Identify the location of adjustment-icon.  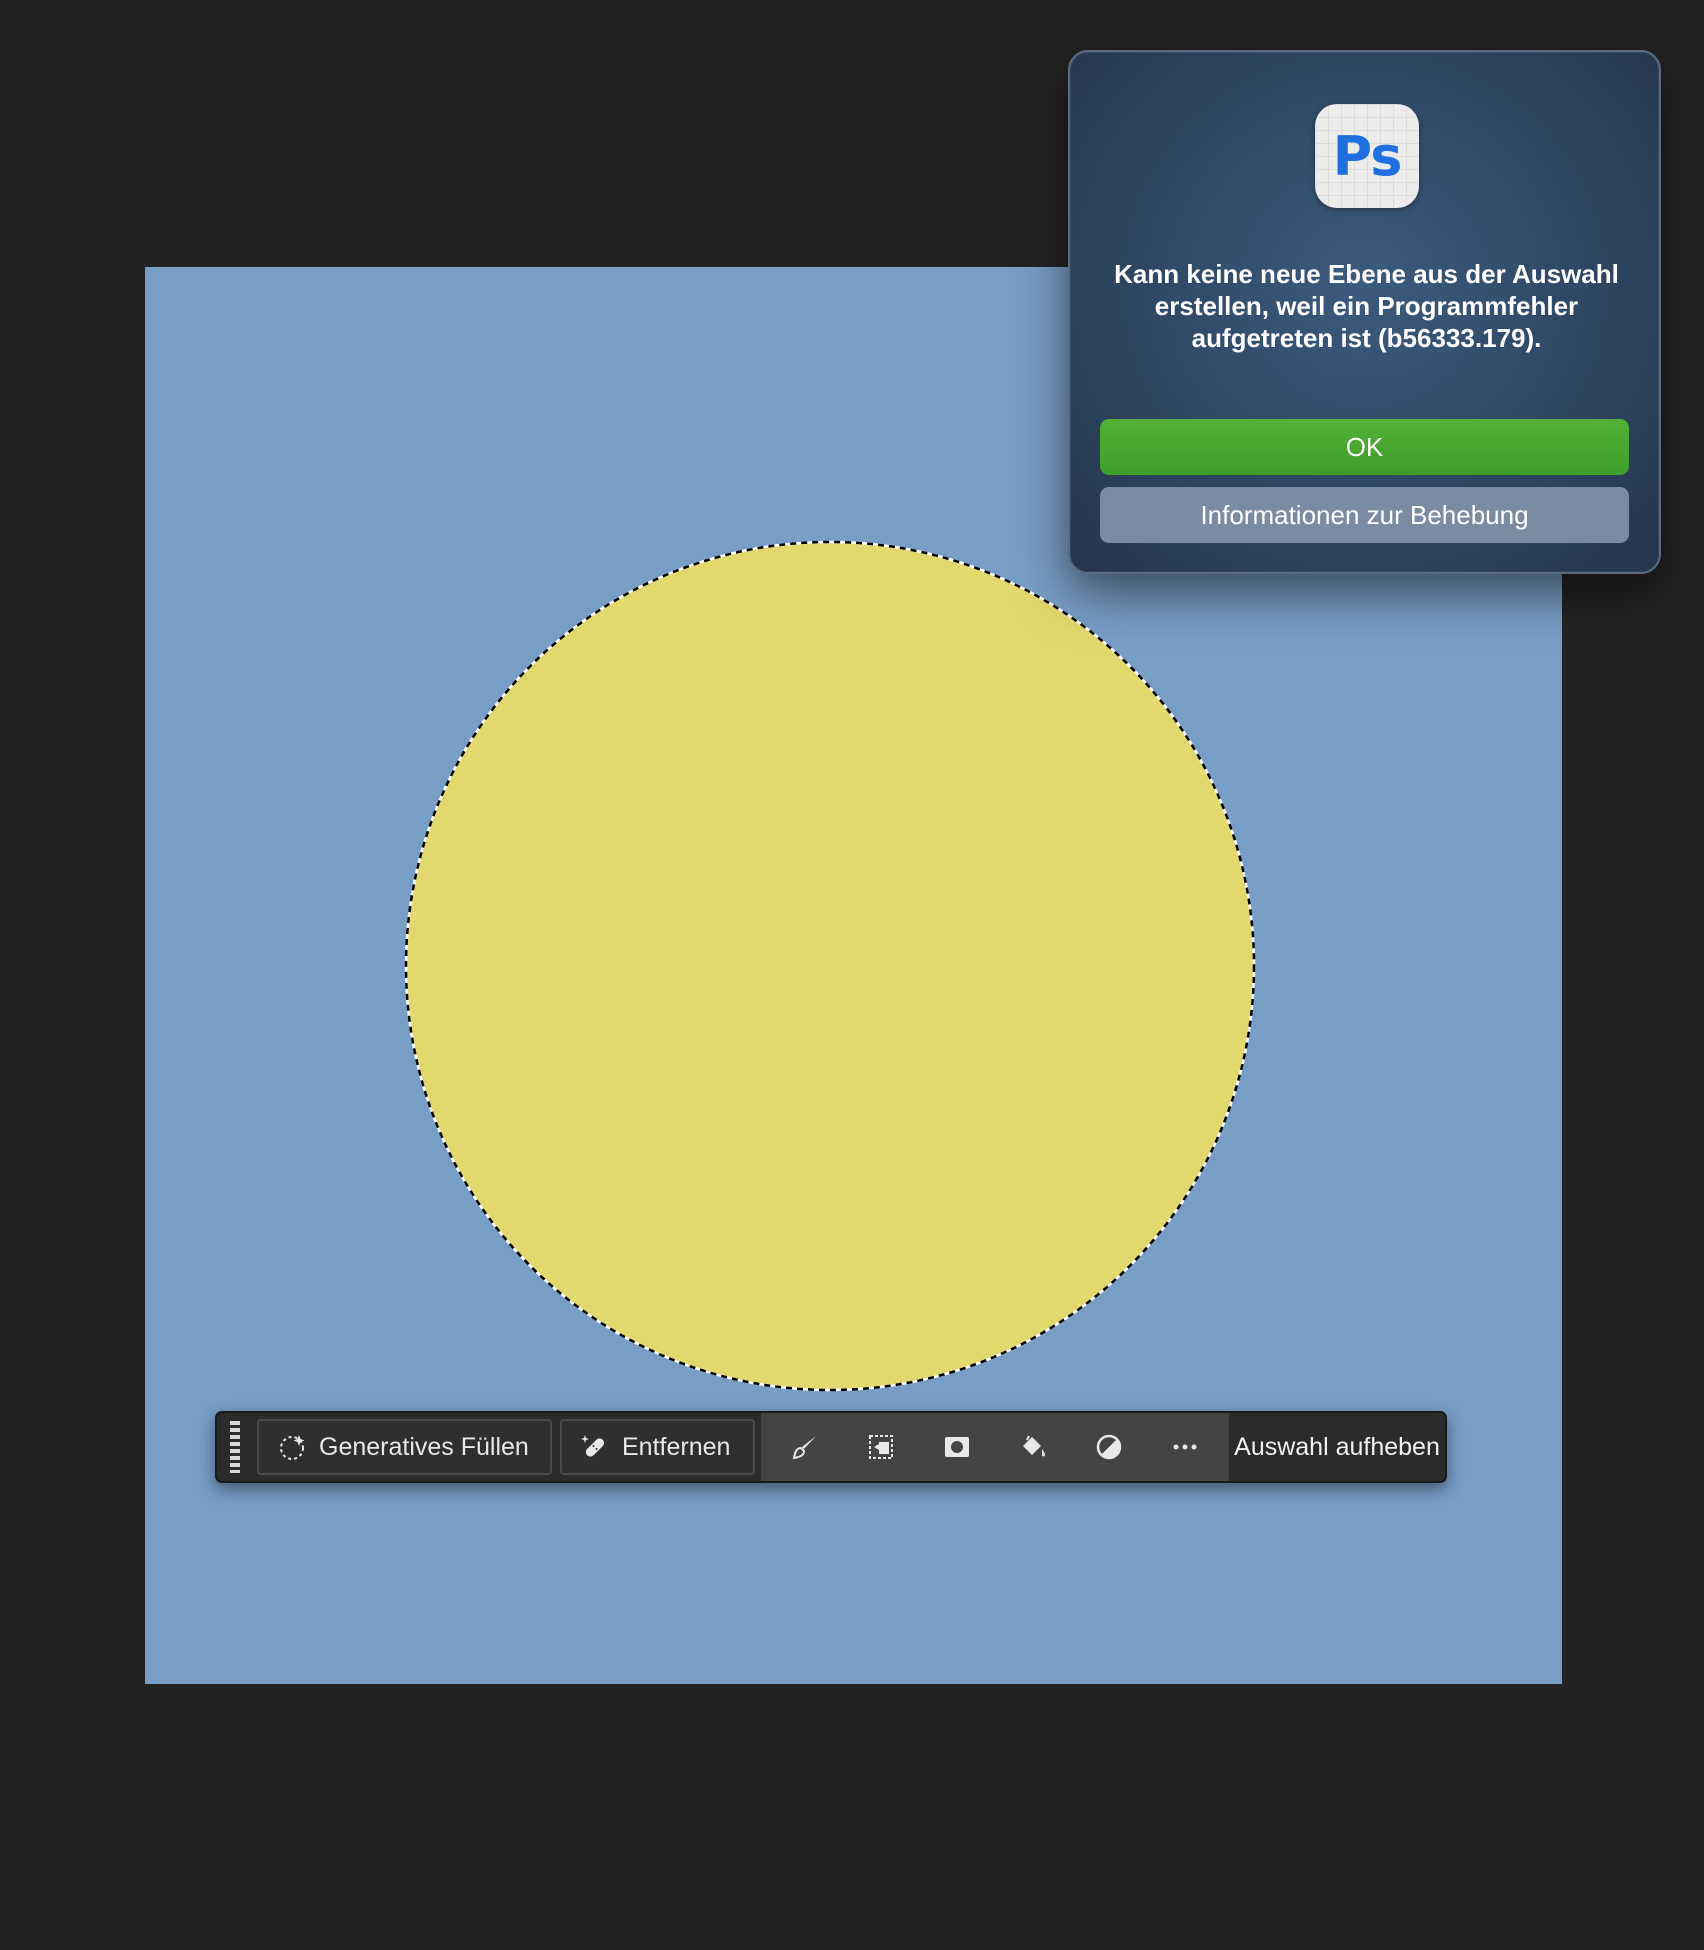
(1109, 1447).